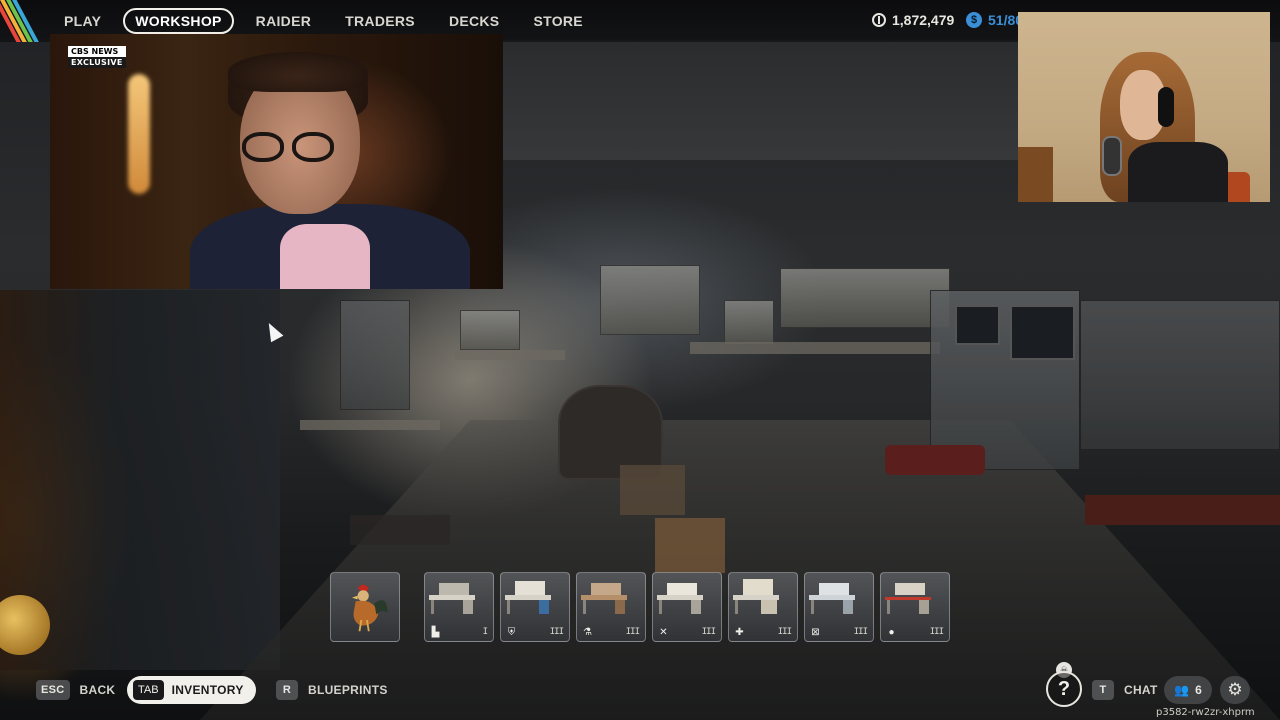  I want to click on webcam-overlay, so click(1144, 107).